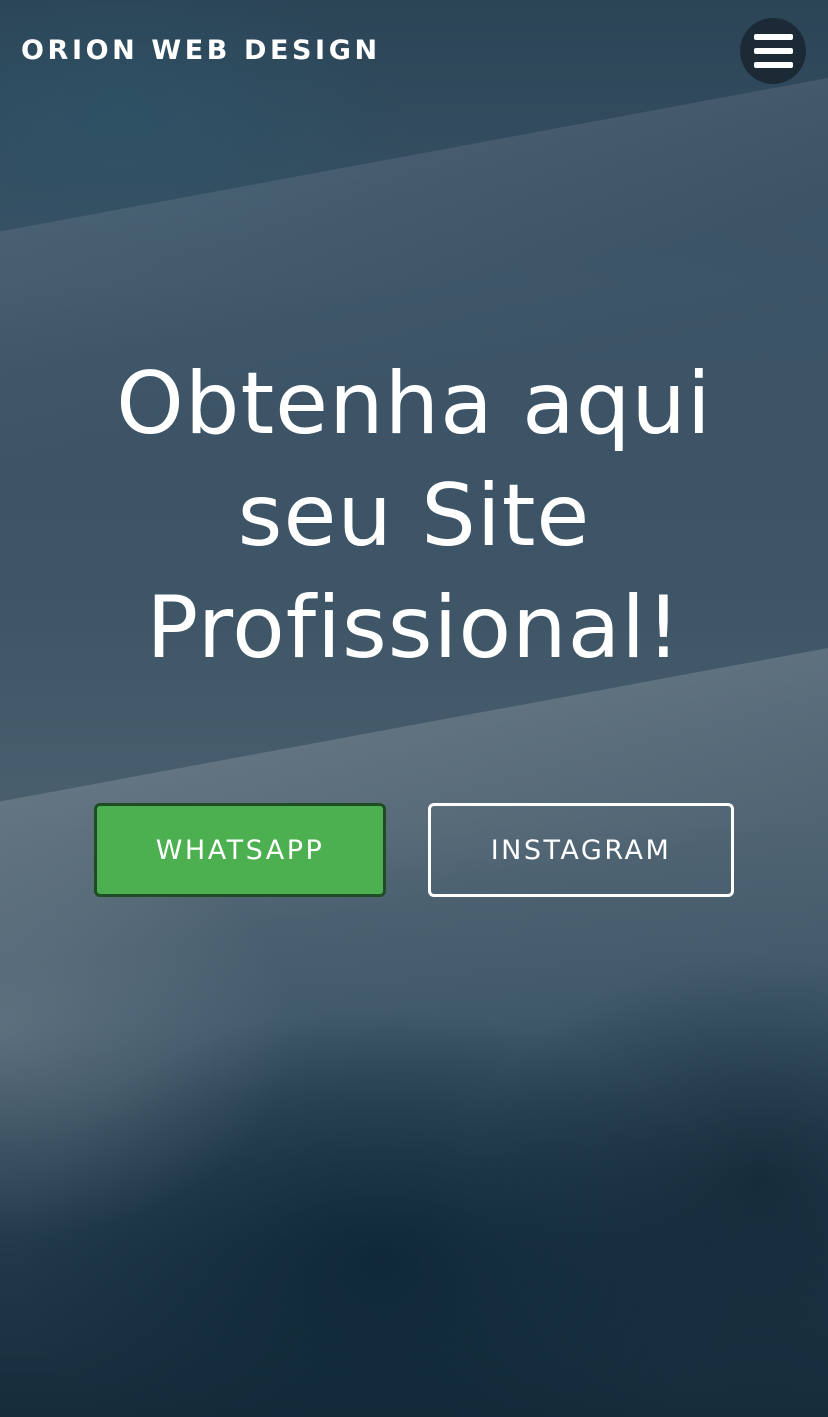 The height and width of the screenshot is (1417, 828). What do you see at coordinates (240, 850) in the screenshot?
I see `whatsapp-button: WHATSAPP` at bounding box center [240, 850].